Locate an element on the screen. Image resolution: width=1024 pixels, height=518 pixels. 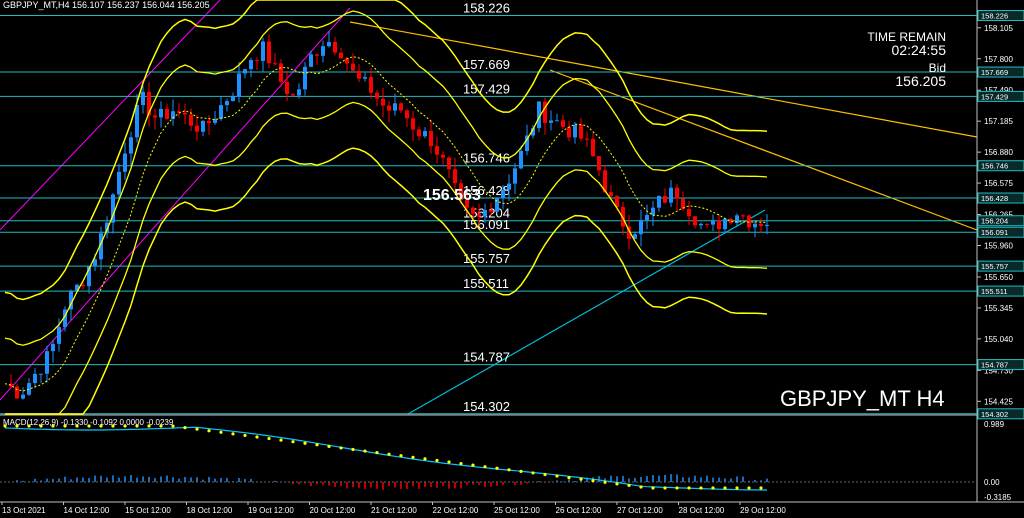
level-price-box-label: 156.746 is located at coordinates (994, 166).